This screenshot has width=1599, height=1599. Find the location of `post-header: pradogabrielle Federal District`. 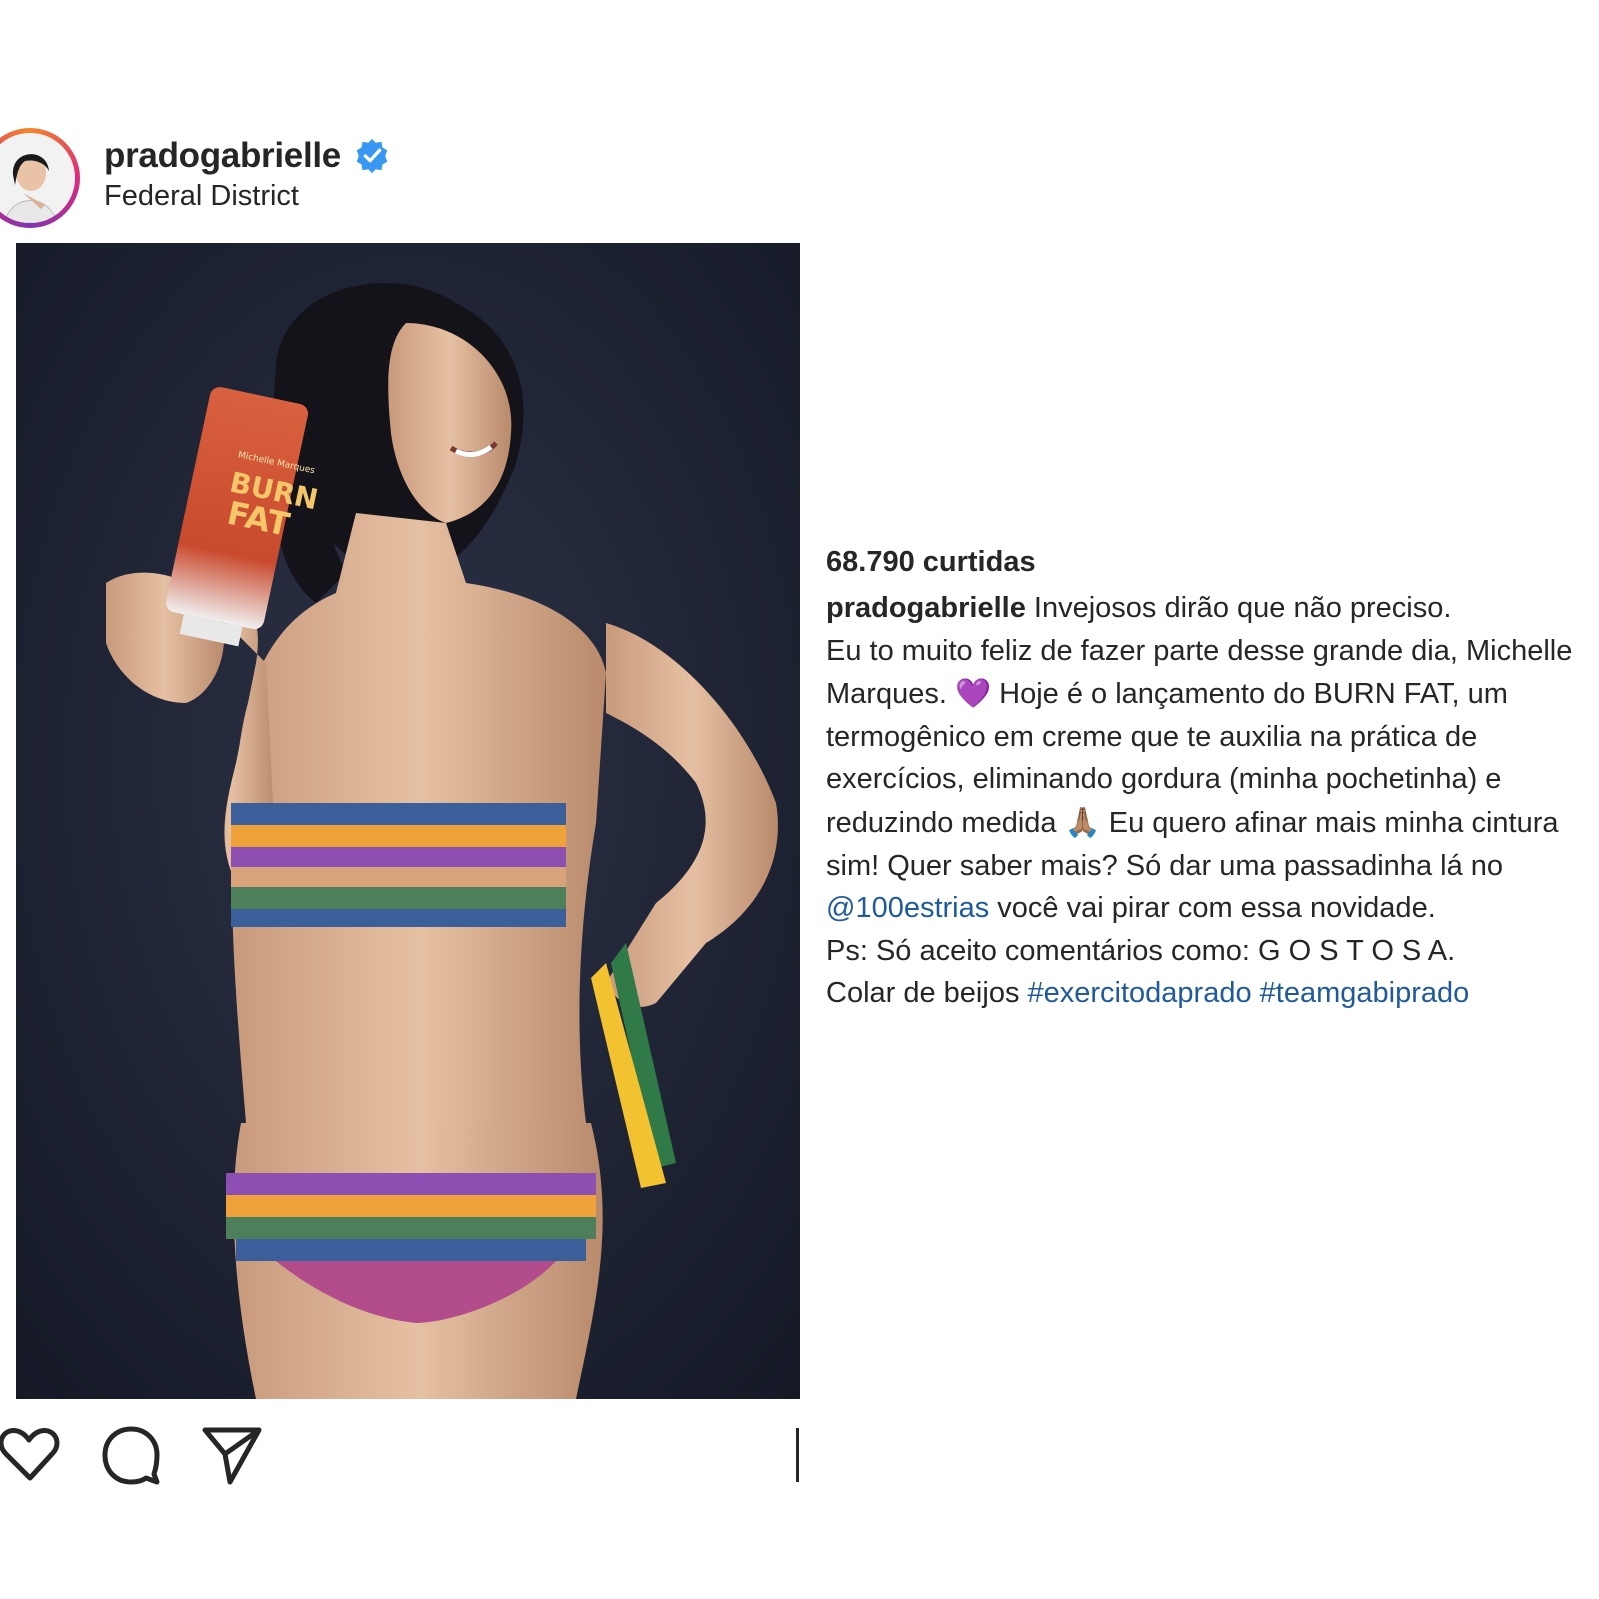

post-header: pradogabrielle Federal District is located at coordinates (400, 178).